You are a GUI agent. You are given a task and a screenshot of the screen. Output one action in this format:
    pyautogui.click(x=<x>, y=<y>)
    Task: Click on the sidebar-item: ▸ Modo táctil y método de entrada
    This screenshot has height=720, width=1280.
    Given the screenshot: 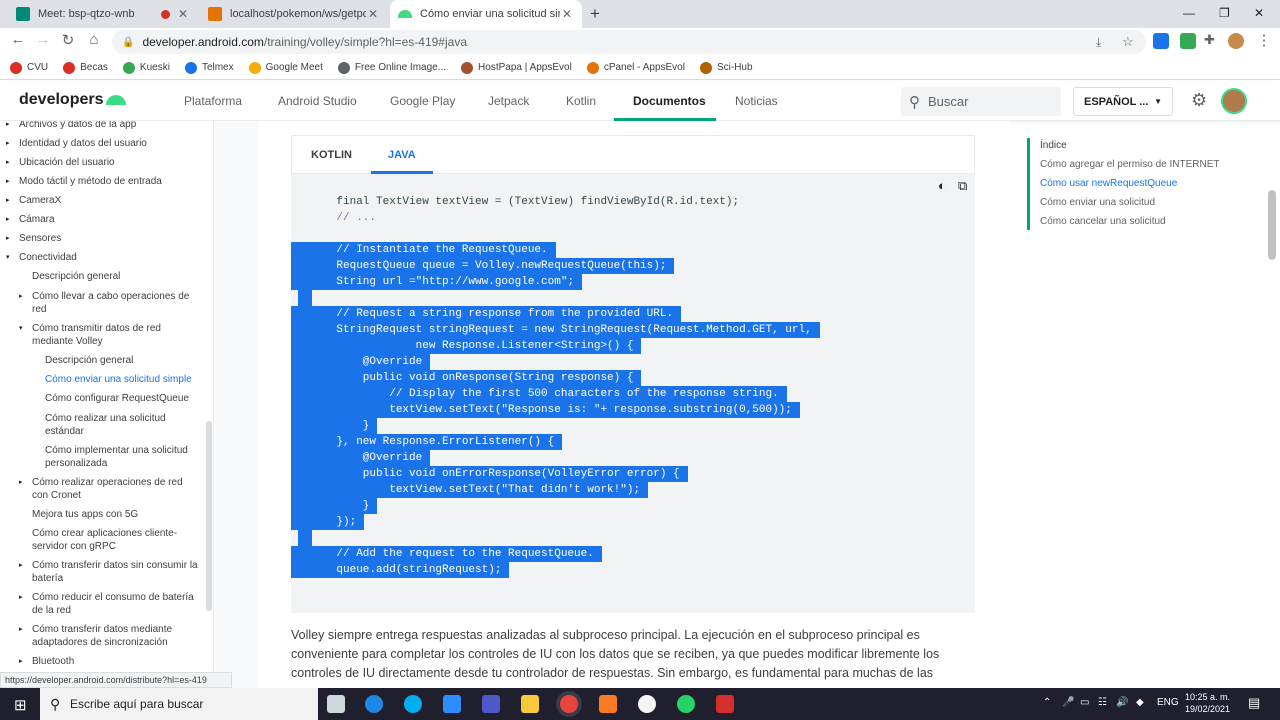 What is the action you would take?
    pyautogui.click(x=84, y=181)
    